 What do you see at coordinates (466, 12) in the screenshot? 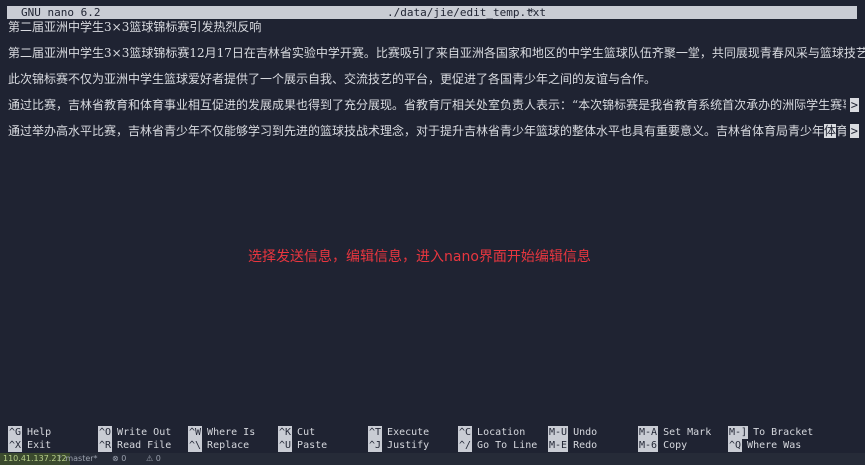
I see `file-path: ./data/jie/edit_temp.txt` at bounding box center [466, 12].